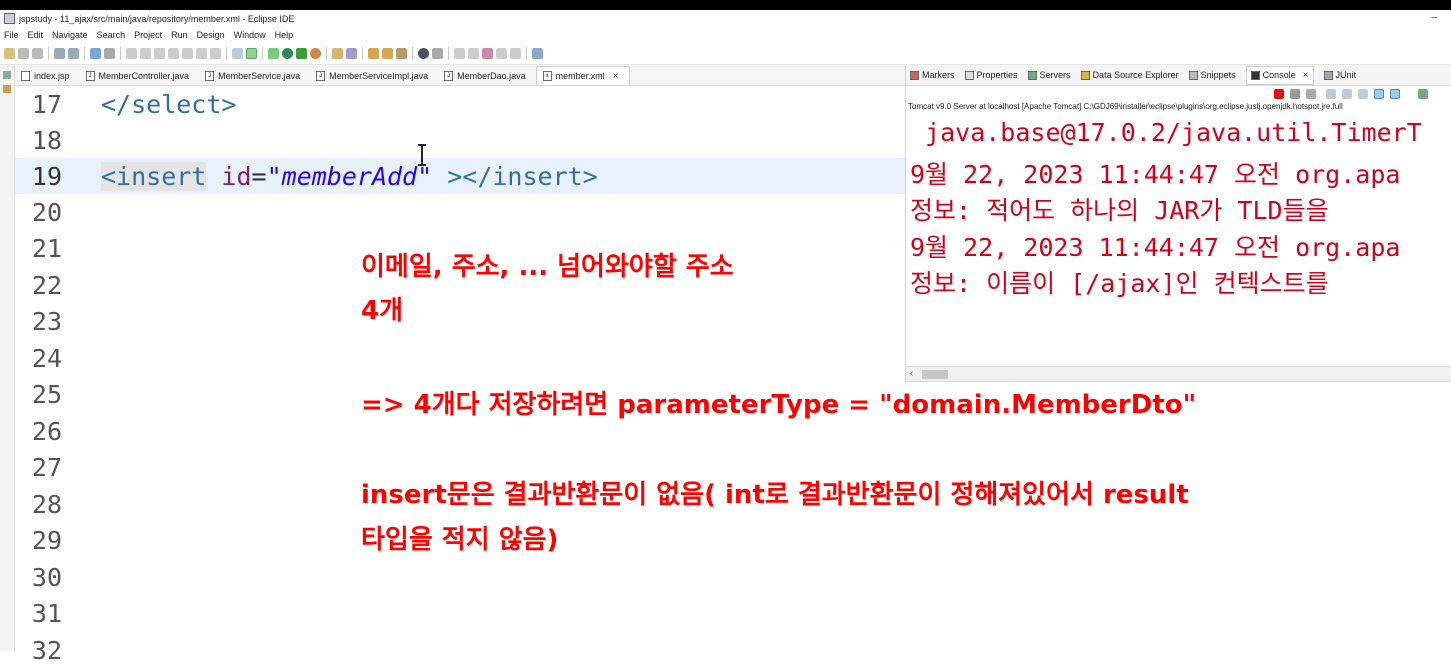 The height and width of the screenshot is (668, 1451). Describe the element at coordinates (487, 75) in the screenshot. I see `tab-member-dao: J MemberDao.java` at that location.